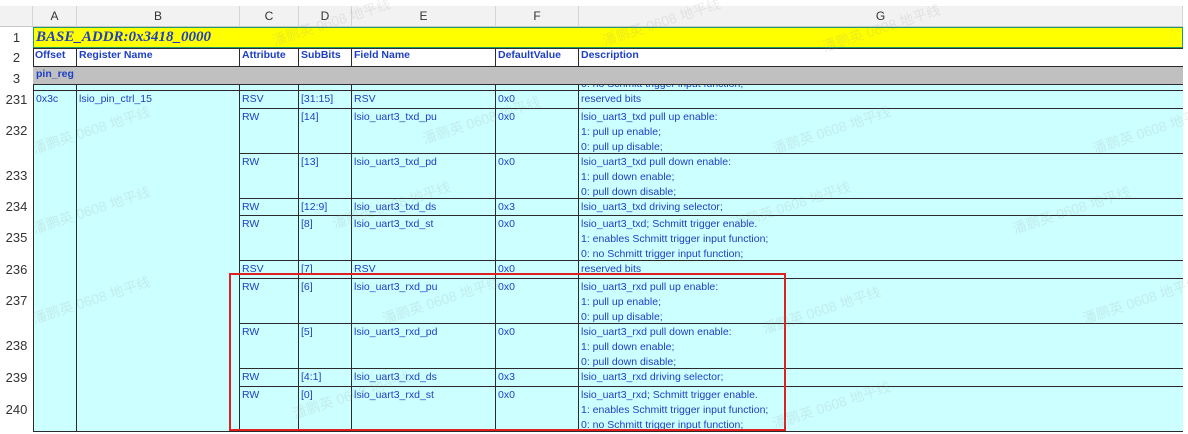  Describe the element at coordinates (16, 130) in the screenshot. I see `row-header-232: 232` at that location.